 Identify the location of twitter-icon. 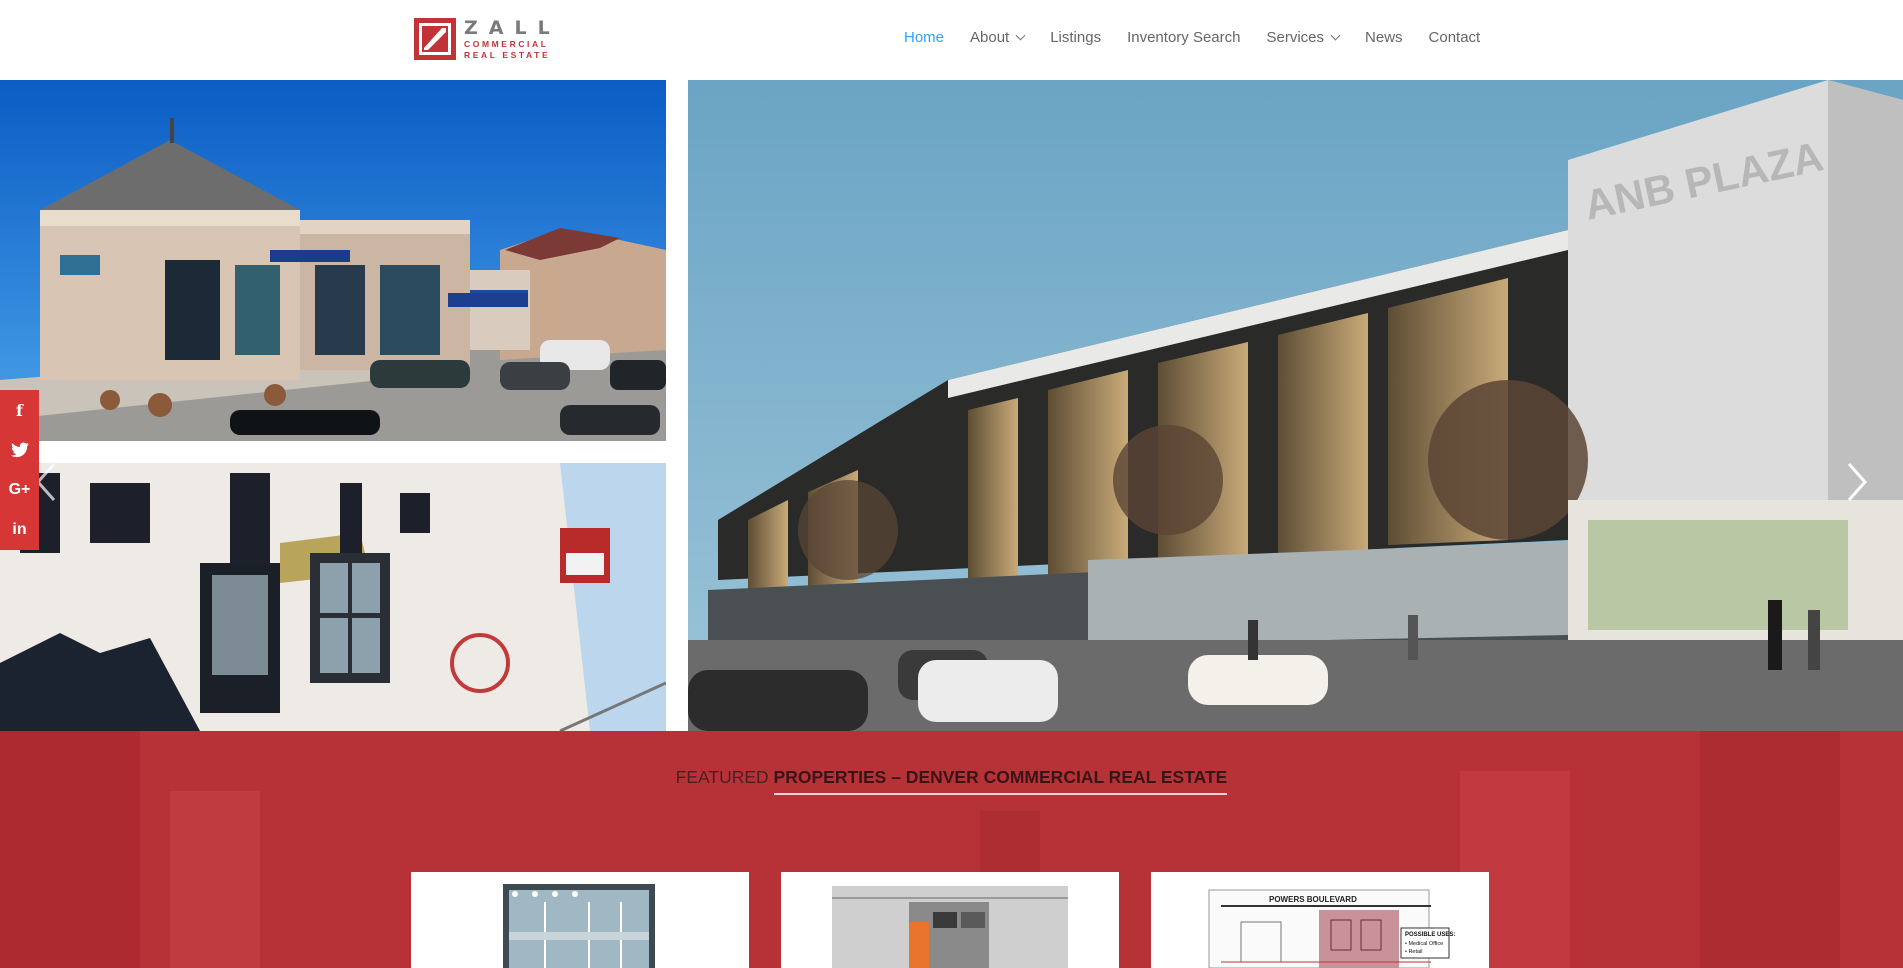
(19, 450).